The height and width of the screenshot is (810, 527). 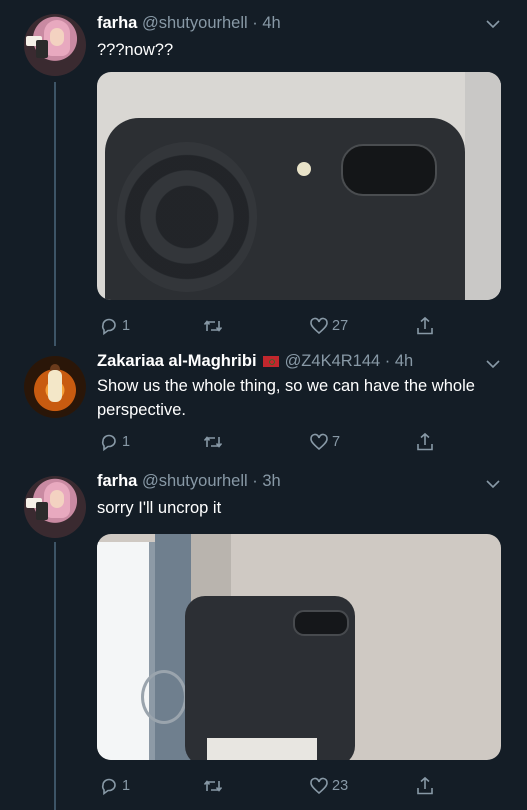 What do you see at coordinates (267, 326) in the screenshot?
I see `tweet-actions: 1 27` at bounding box center [267, 326].